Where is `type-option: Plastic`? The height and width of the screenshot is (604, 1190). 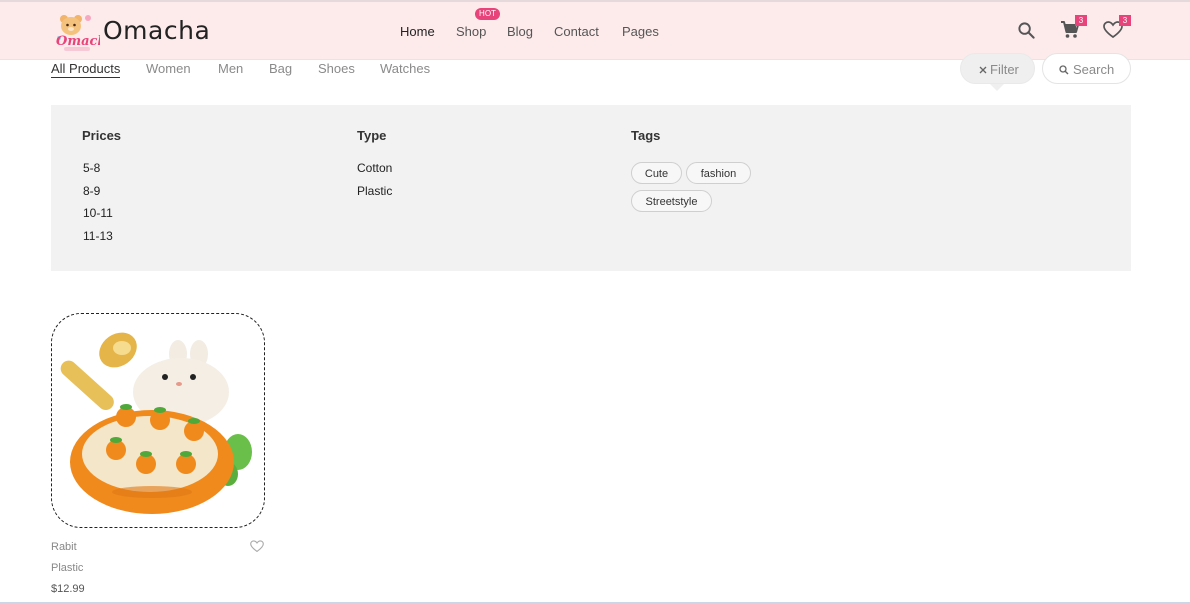 type-option: Plastic is located at coordinates (374, 191).